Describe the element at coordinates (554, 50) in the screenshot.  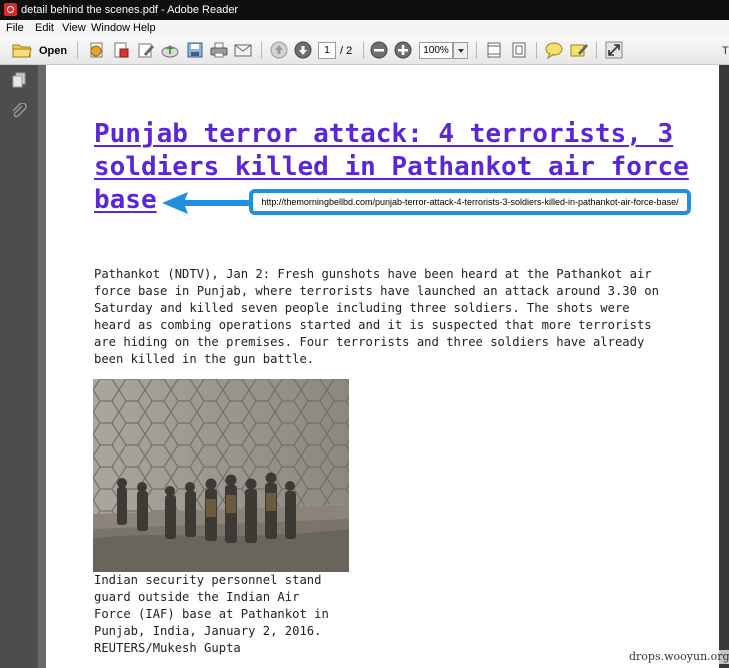
I see `comment-icon` at that location.